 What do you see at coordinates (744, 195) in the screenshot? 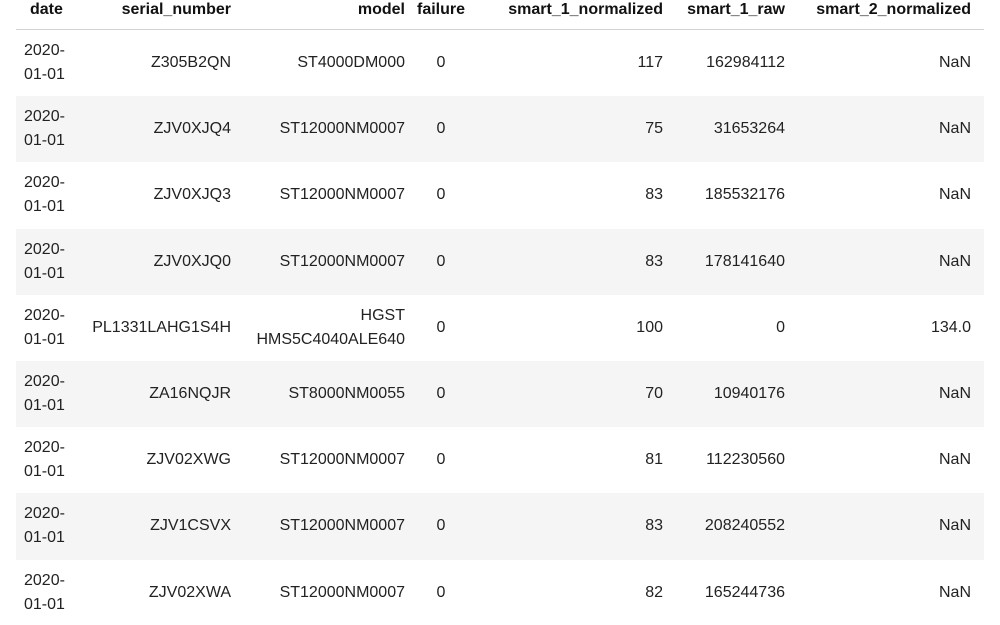
I see `cell-smart-1-raw-text: 185532176` at bounding box center [744, 195].